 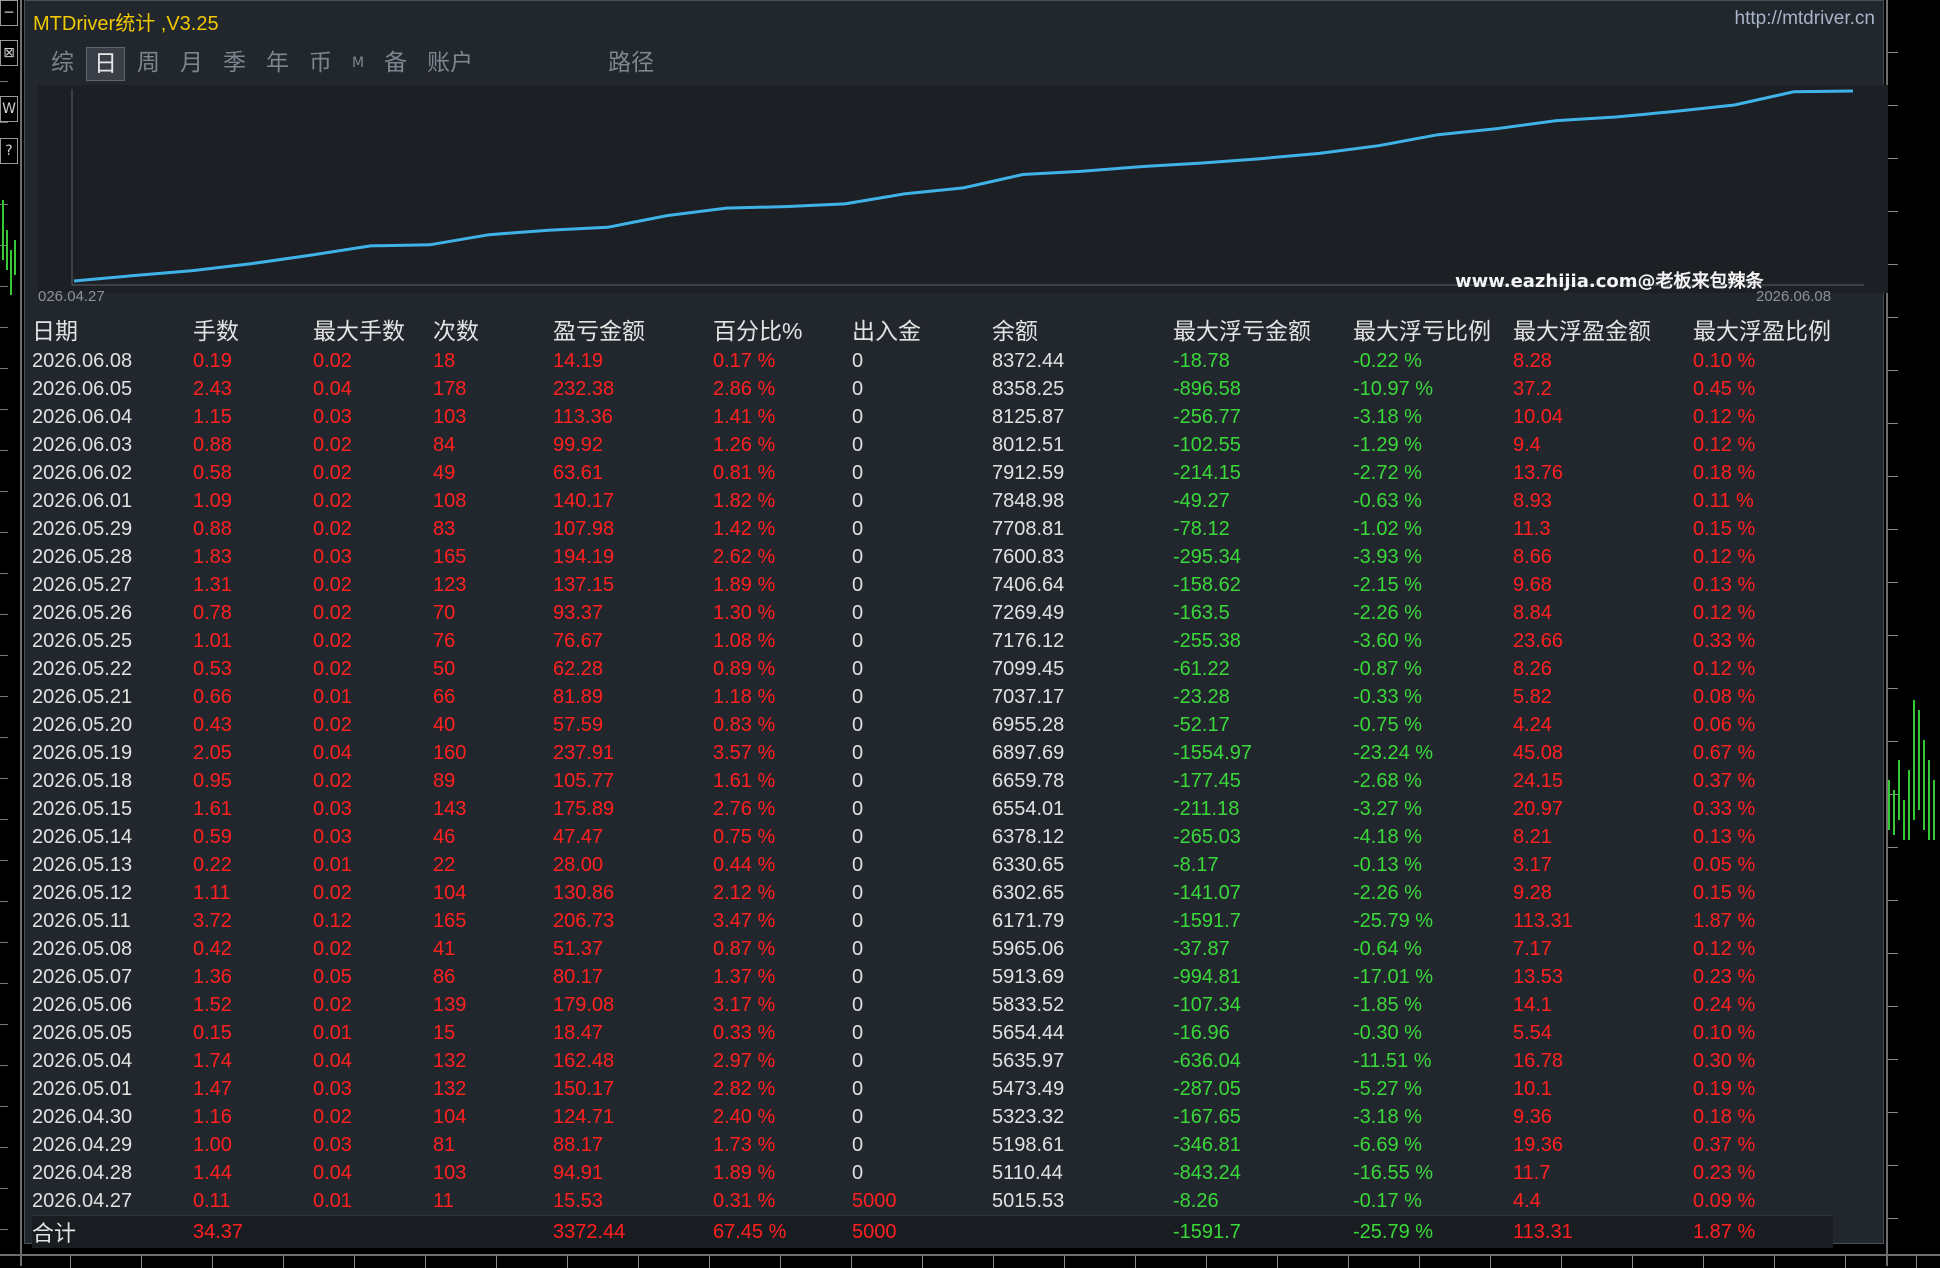 I want to click on tab-account: 账户, so click(x=450, y=63).